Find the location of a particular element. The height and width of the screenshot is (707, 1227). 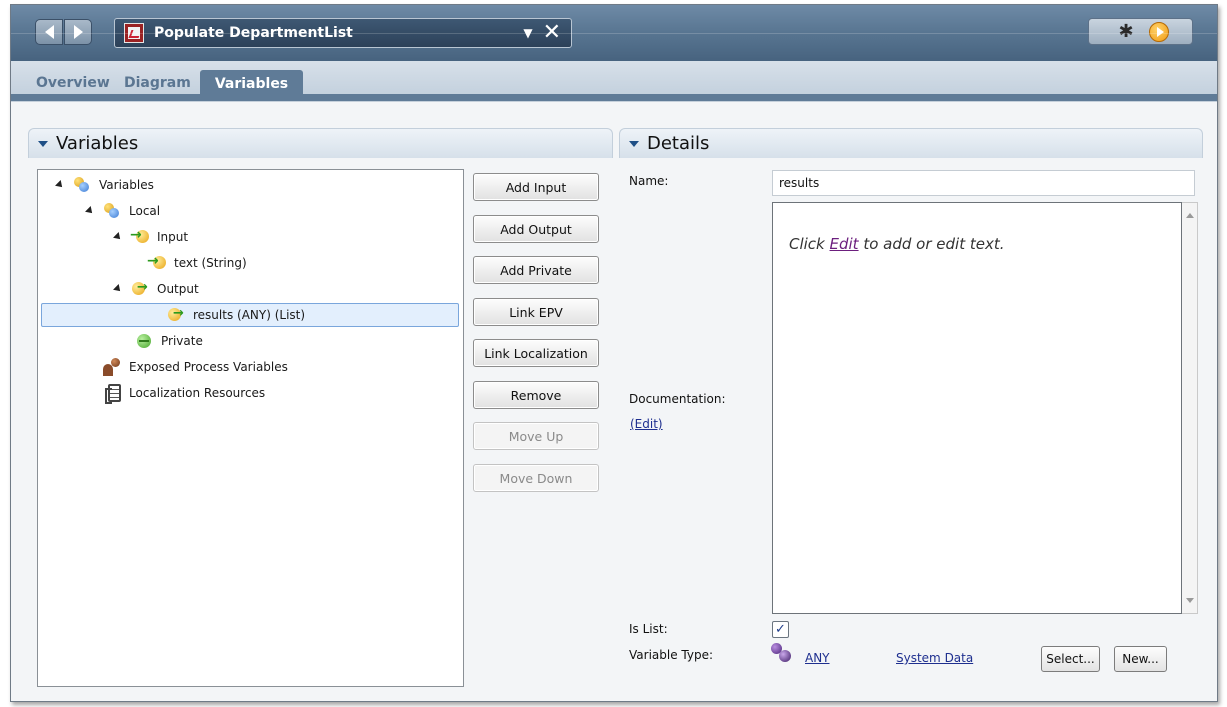

remove-button: Remove is located at coordinates (536, 395).